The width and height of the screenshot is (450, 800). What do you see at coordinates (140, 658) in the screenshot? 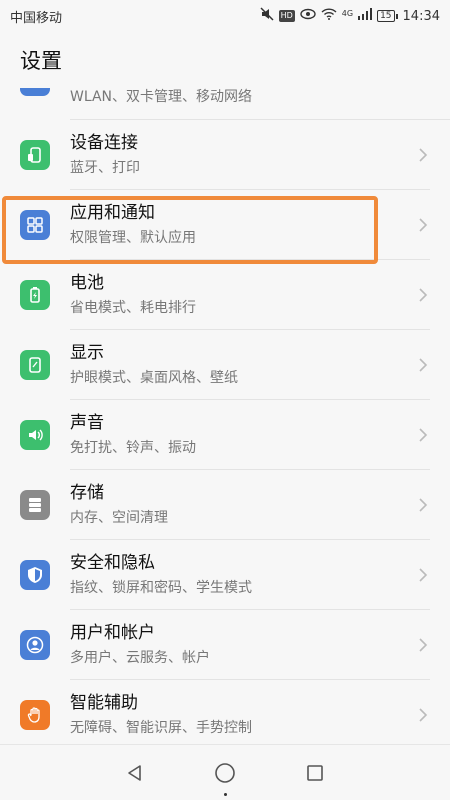
I see `settings-item-subtitle: 多用户、云服务、帐户` at bounding box center [140, 658].